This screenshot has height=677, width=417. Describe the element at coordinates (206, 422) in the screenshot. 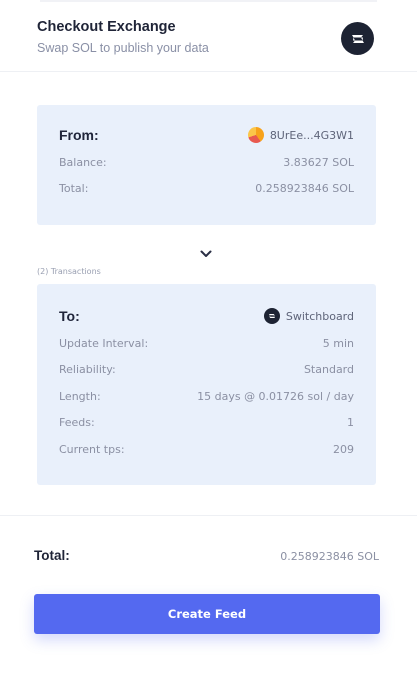

I see `to-row: Feeds: 1` at that location.